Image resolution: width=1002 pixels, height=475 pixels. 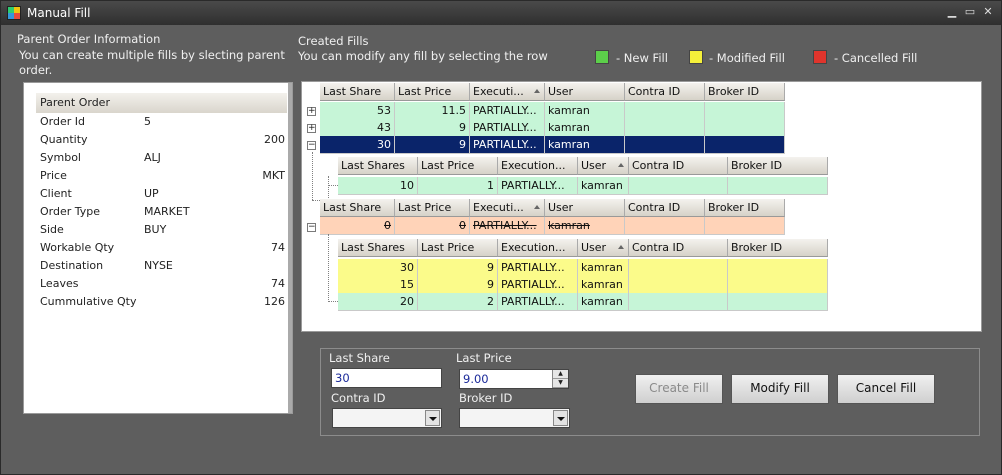 What do you see at coordinates (458, 302) in the screenshot?
I see `grid-cell-last-price: 2` at bounding box center [458, 302].